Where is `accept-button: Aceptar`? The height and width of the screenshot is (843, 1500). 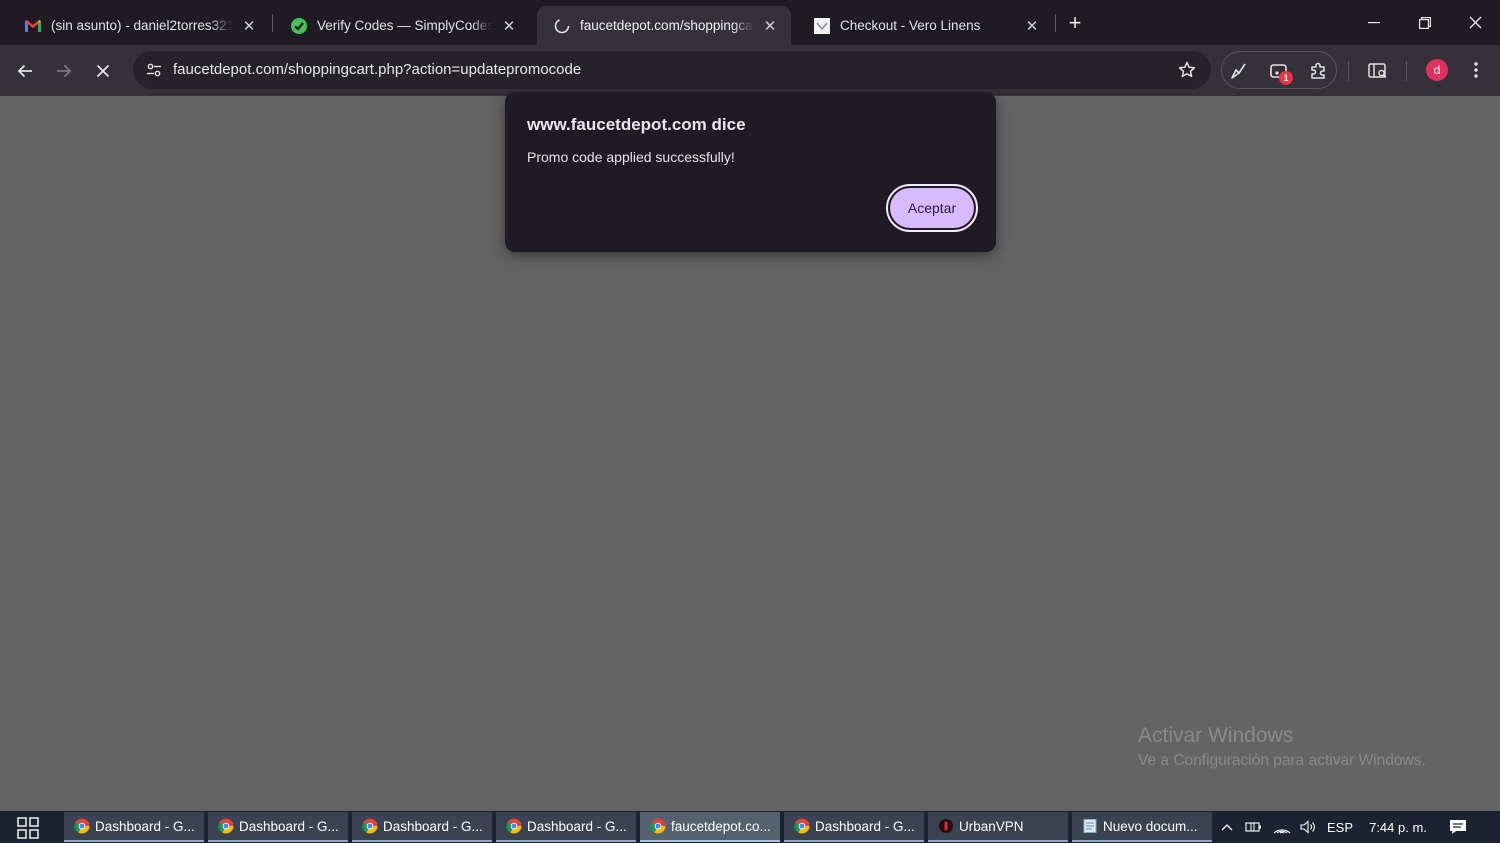 accept-button: Aceptar is located at coordinates (932, 208).